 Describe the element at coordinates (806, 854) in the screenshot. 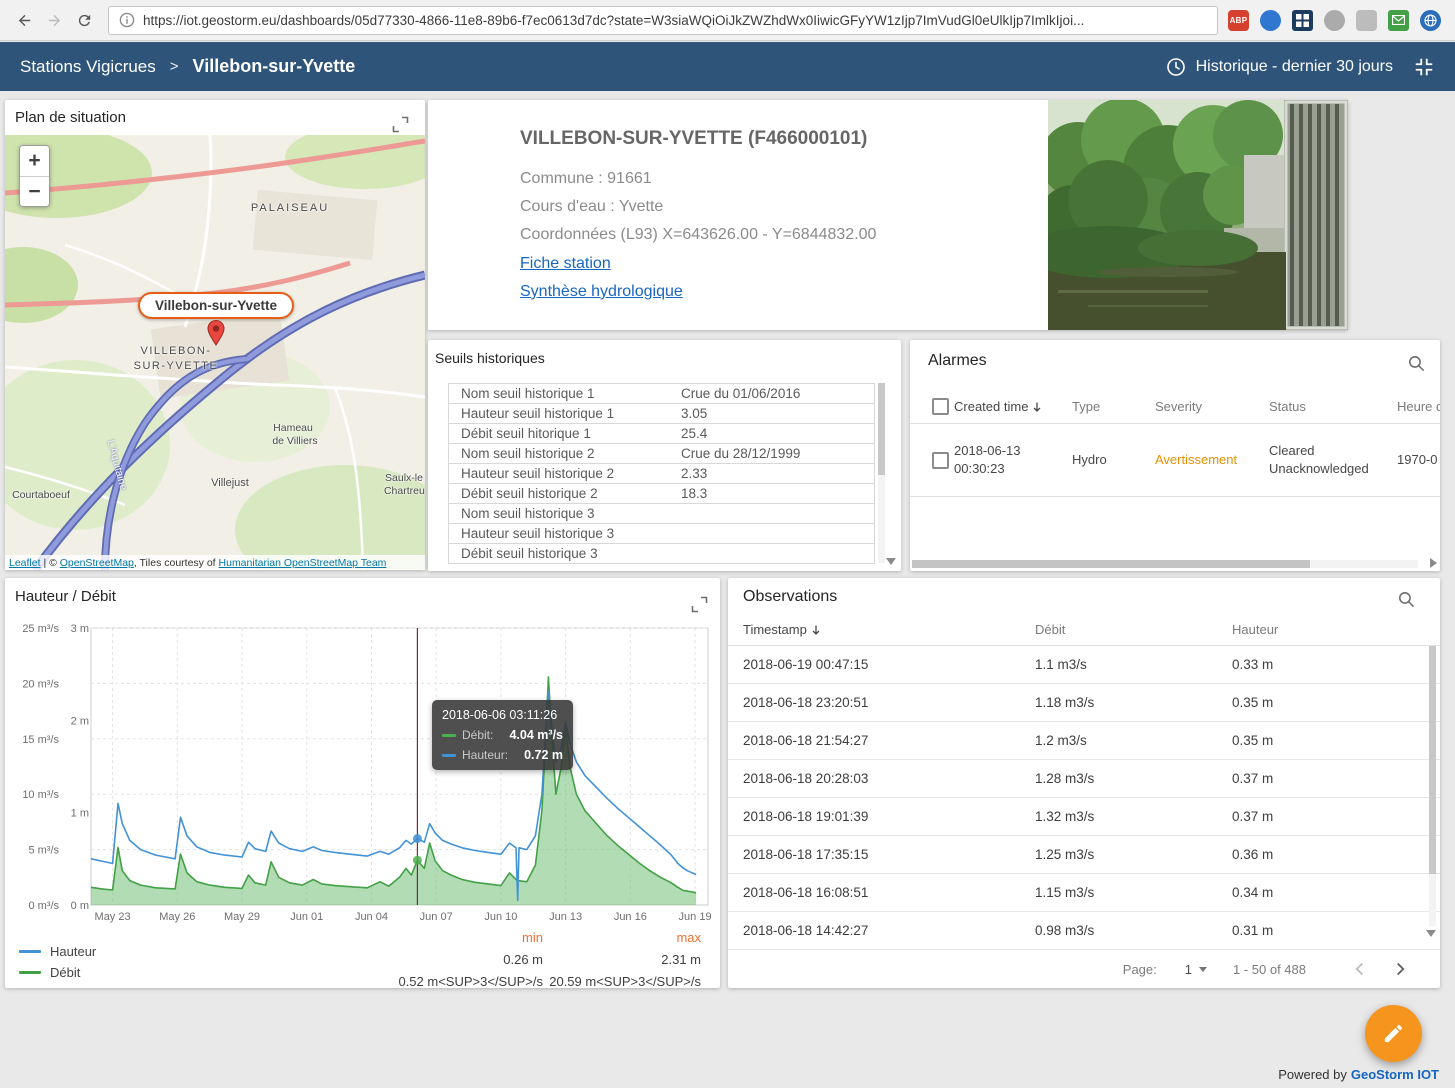

I see `observation-timestamp: 2018-06-18 17:35:15` at that location.